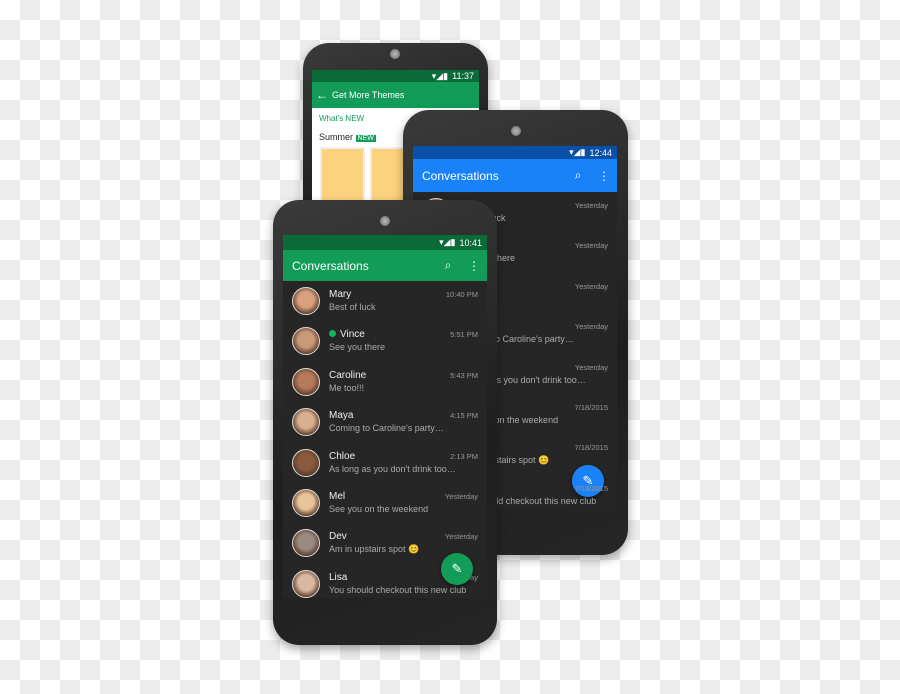  Describe the element at coordinates (464, 335) in the screenshot. I see `message-time: 5:51 PM` at that location.